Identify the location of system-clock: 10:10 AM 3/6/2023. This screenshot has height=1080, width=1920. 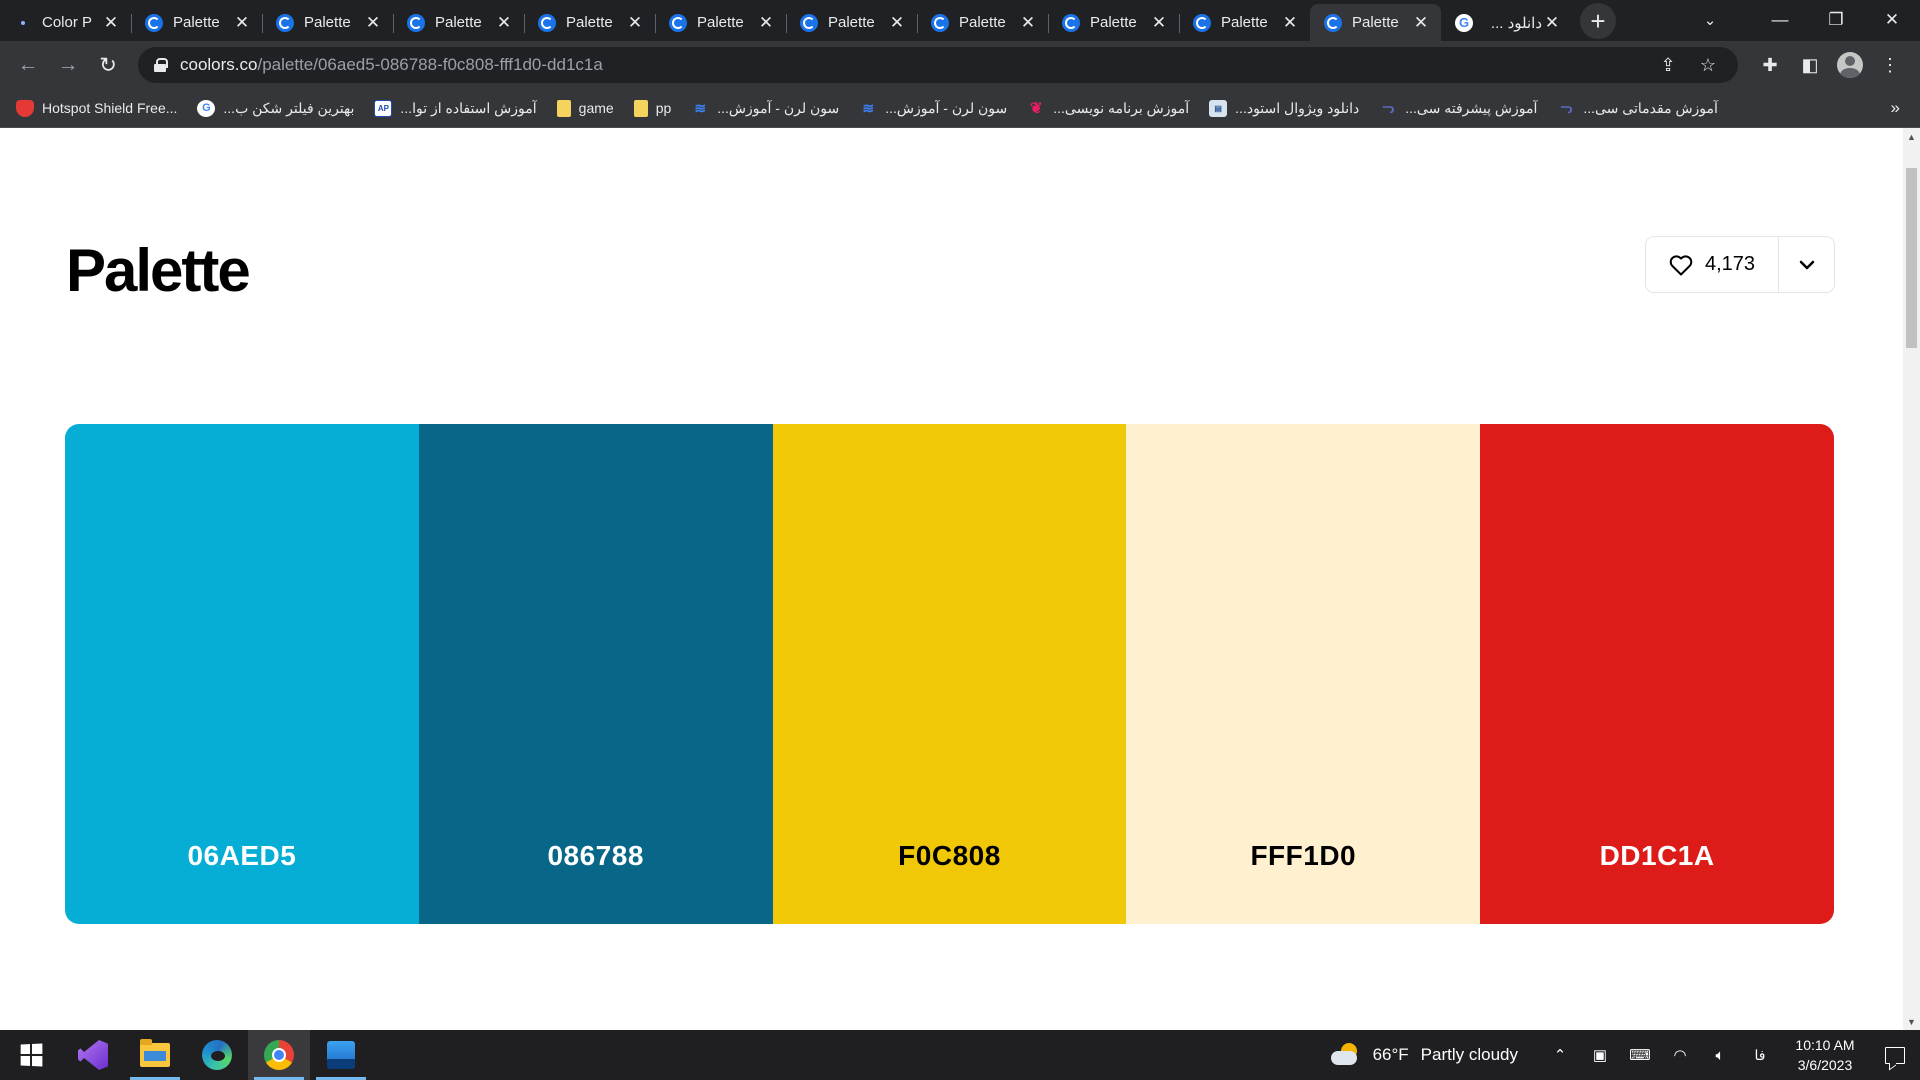
(1825, 1055).